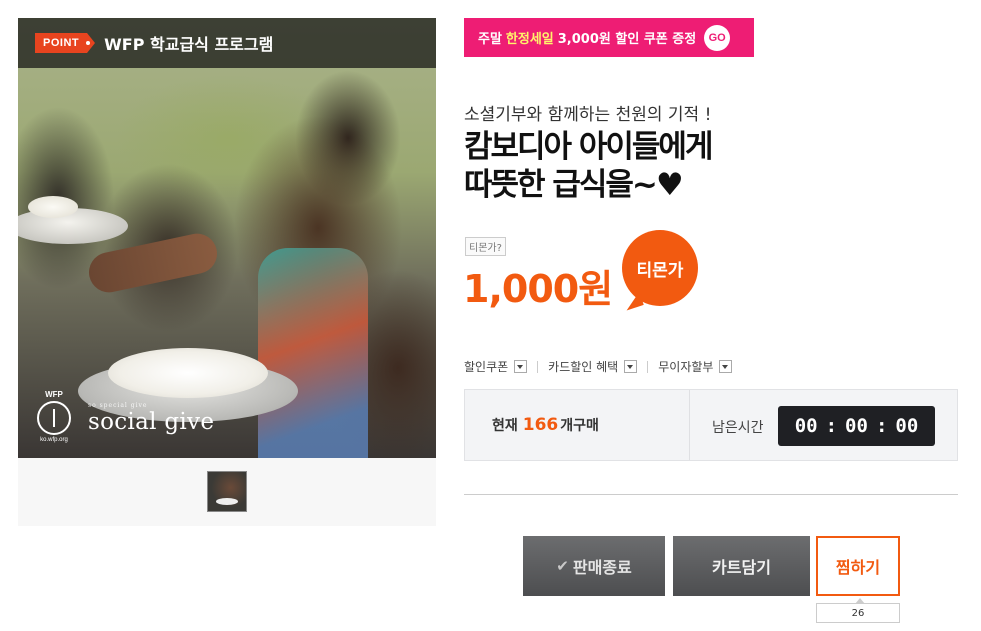 Image resolution: width=981 pixels, height=631 pixels. Describe the element at coordinates (485, 246) in the screenshot. I see `price-info-label: 티몬가?` at that location.